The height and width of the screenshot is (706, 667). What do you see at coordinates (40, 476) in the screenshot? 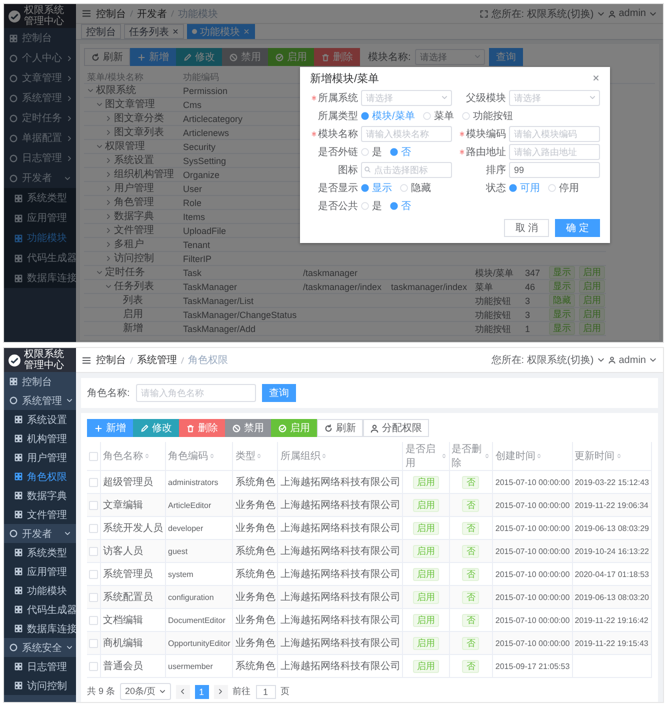
I see `menu-item: 角色权限` at bounding box center [40, 476].